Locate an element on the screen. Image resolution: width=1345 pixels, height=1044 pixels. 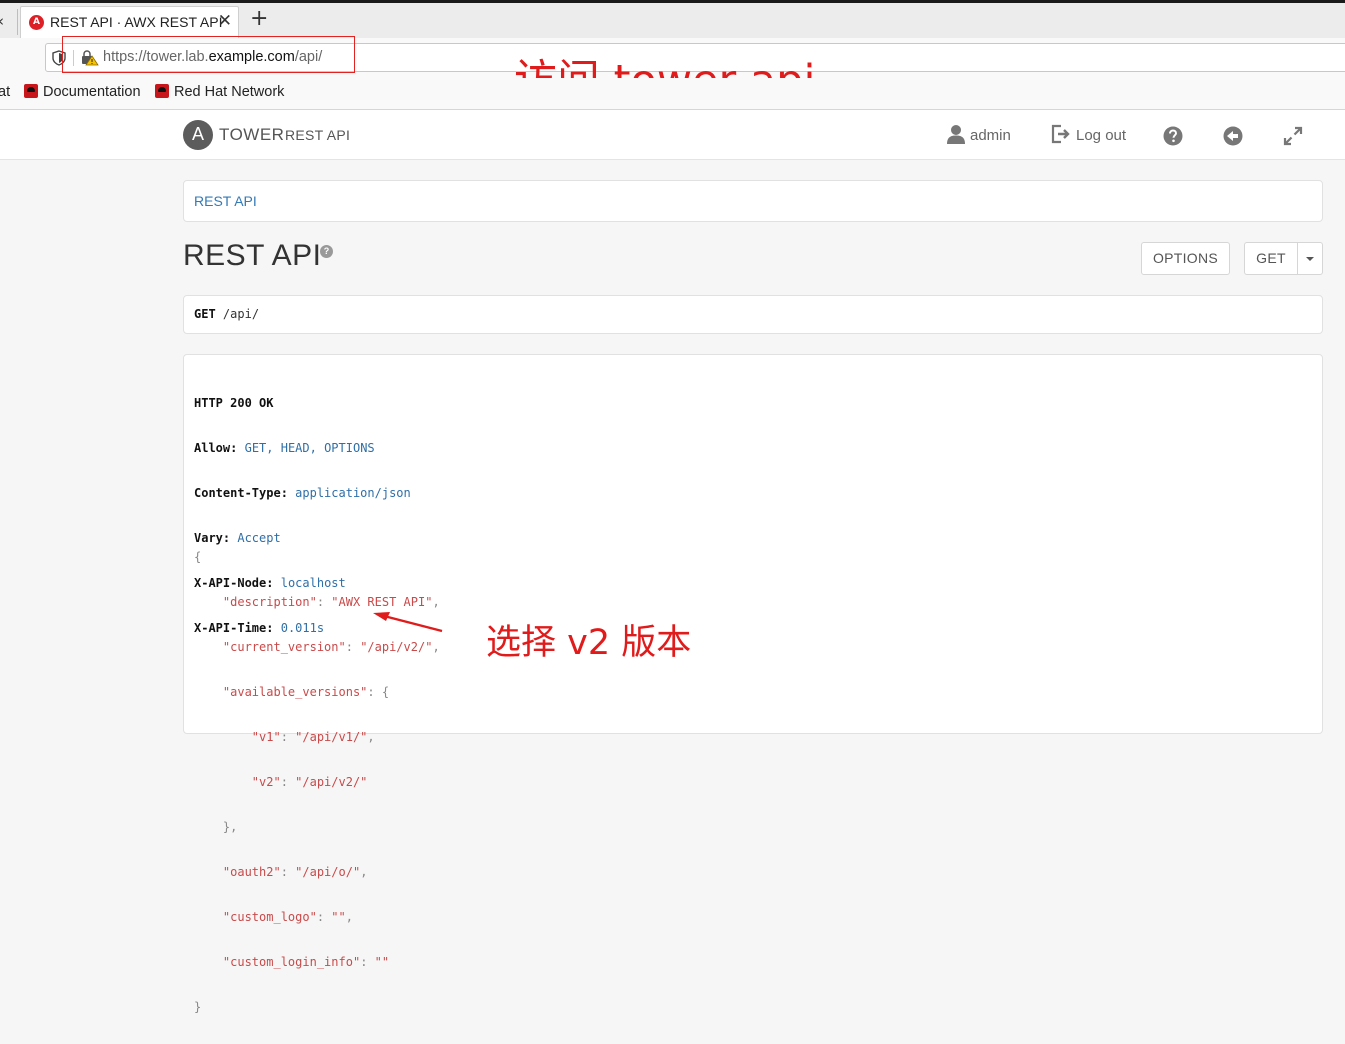
header-value: GET, HEAD, OPTIONS is located at coordinates (309, 448).